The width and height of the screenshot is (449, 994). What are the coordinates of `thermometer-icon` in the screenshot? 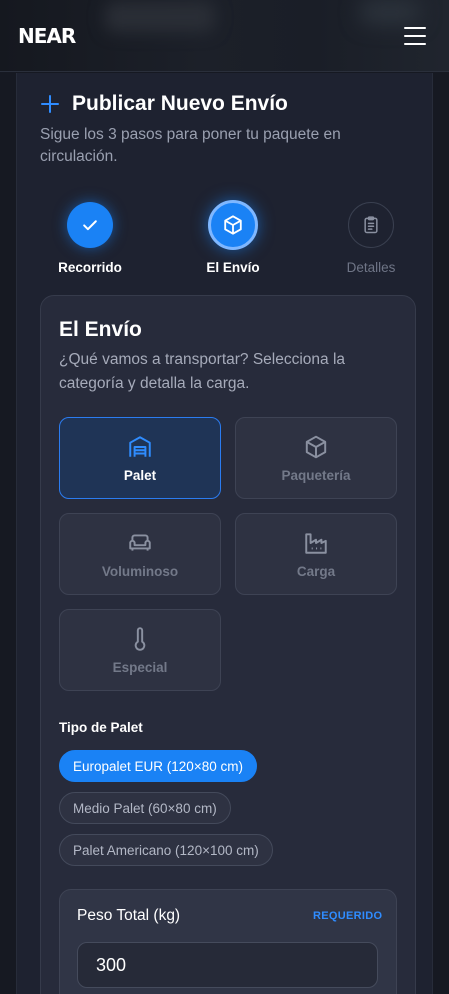 It's located at (140, 638).